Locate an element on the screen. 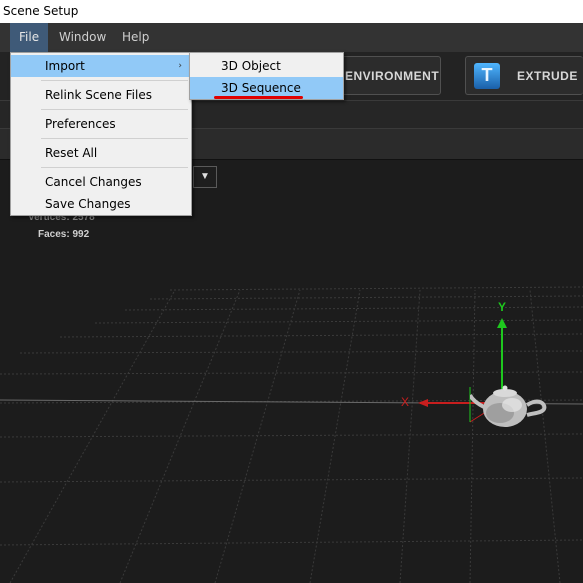 The width and height of the screenshot is (583, 583). faces-count: Faces: 992 is located at coordinates (64, 234).